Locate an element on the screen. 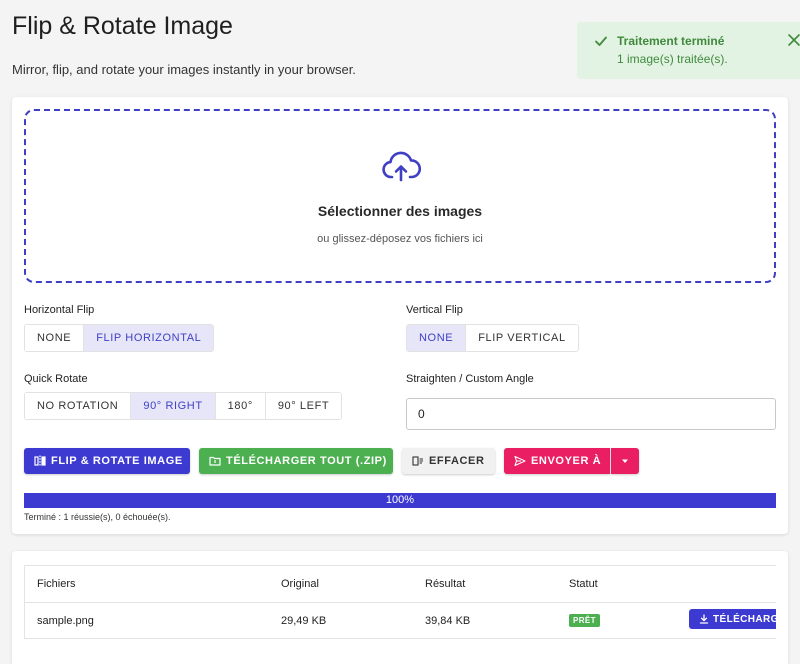  download-button: TÉLÉCHARGER is located at coordinates (732, 619).